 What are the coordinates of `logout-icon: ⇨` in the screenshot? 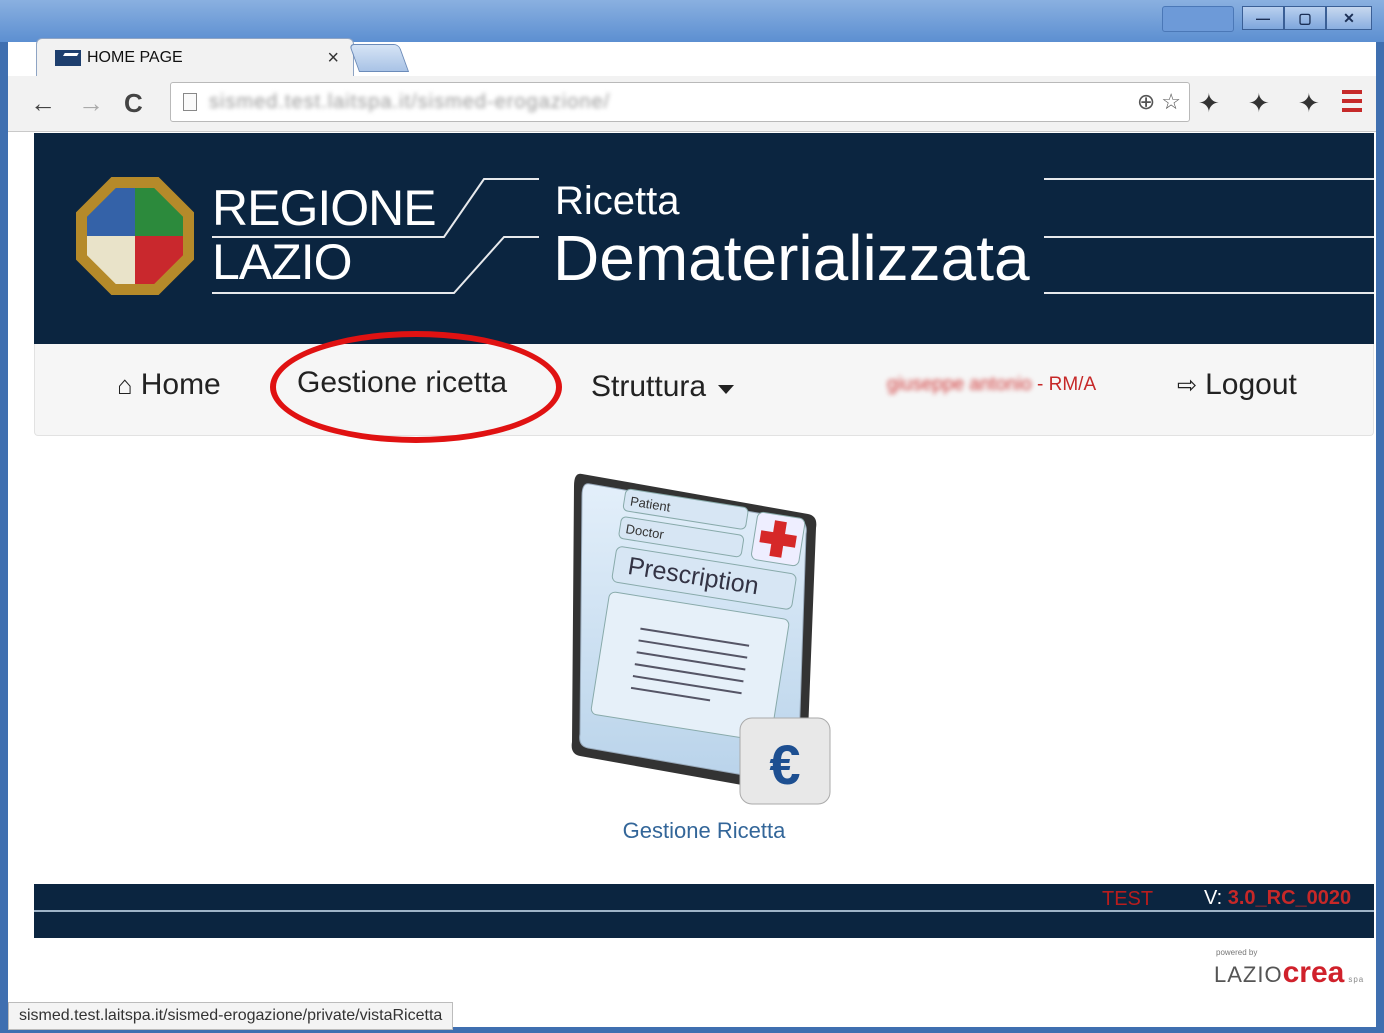 It's located at (1187, 385).